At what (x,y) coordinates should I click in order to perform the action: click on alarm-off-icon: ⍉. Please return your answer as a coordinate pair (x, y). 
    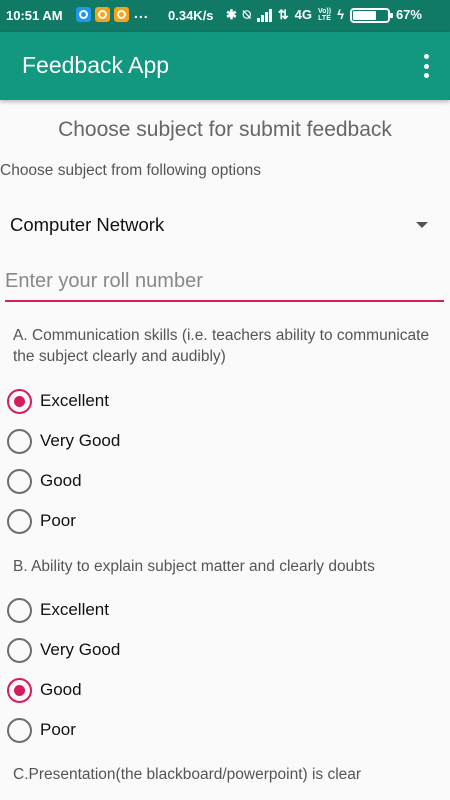
    Looking at the image, I should click on (246, 14).